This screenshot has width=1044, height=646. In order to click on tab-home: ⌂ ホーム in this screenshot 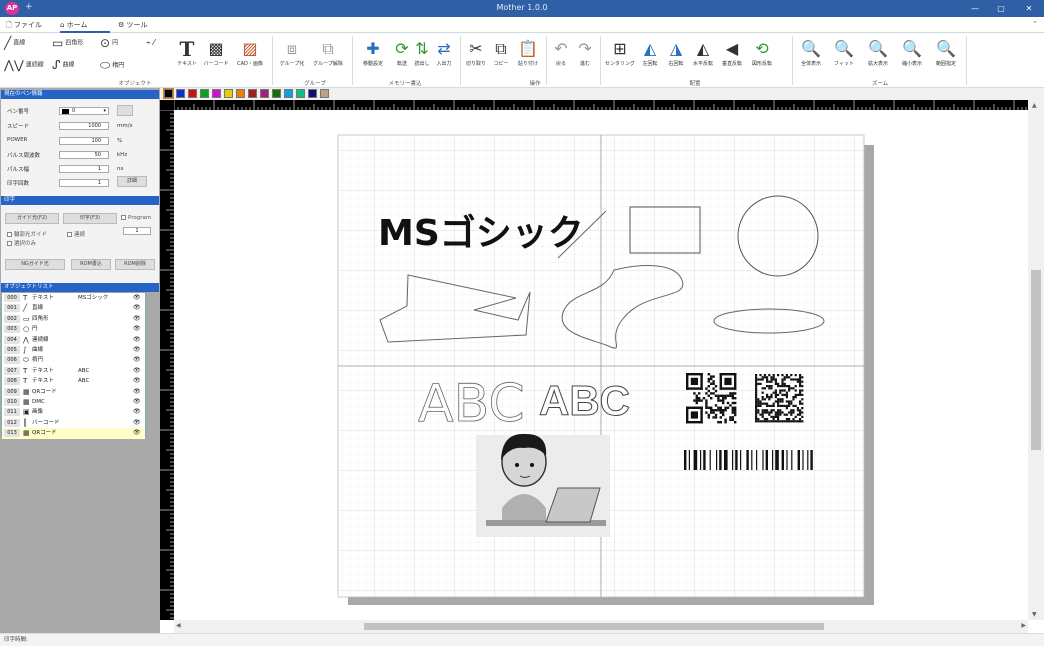, I will do `click(85, 26)`.